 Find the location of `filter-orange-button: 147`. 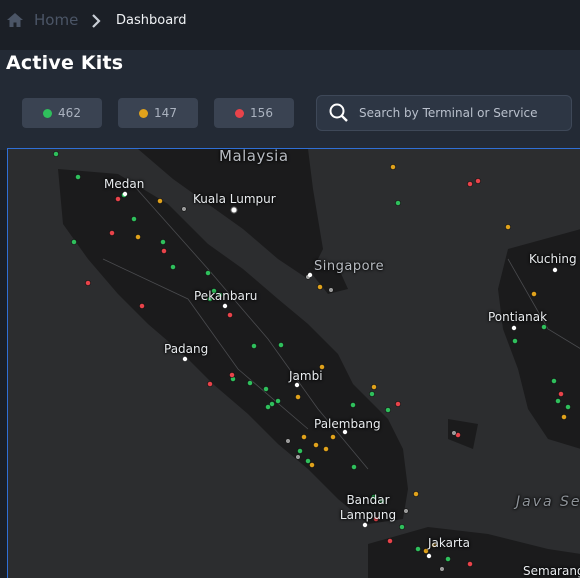

filter-orange-button: 147 is located at coordinates (158, 113).